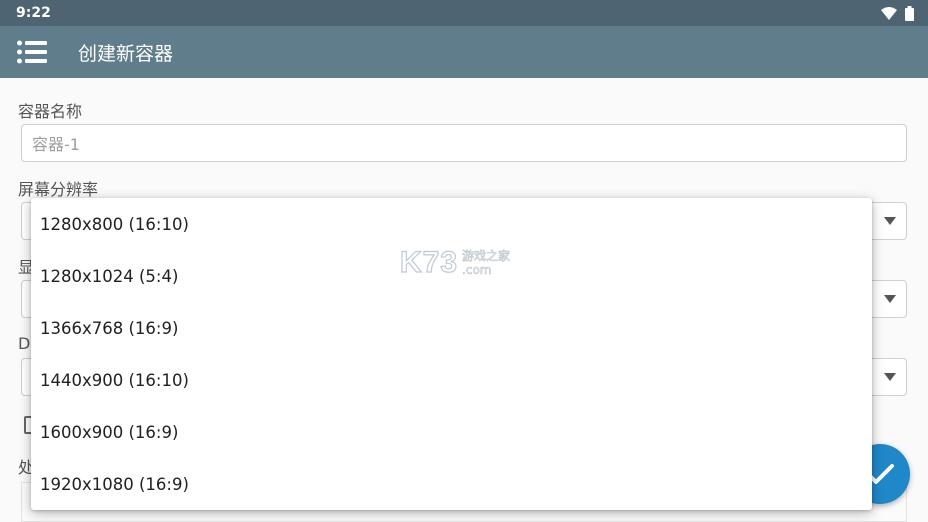 The width and height of the screenshot is (928, 522). I want to click on status-time: 9:22, so click(33, 13).